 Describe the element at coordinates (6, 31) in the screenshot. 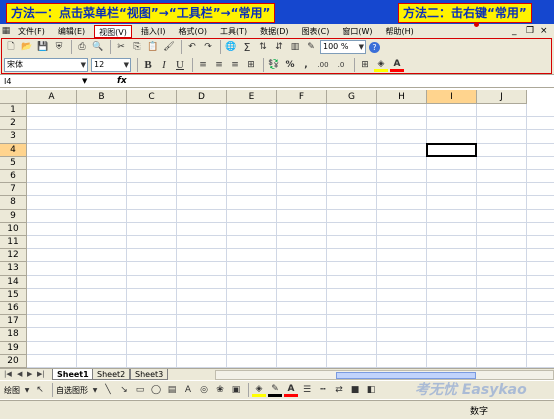

I see `excel-doc-icon: ▦` at that location.